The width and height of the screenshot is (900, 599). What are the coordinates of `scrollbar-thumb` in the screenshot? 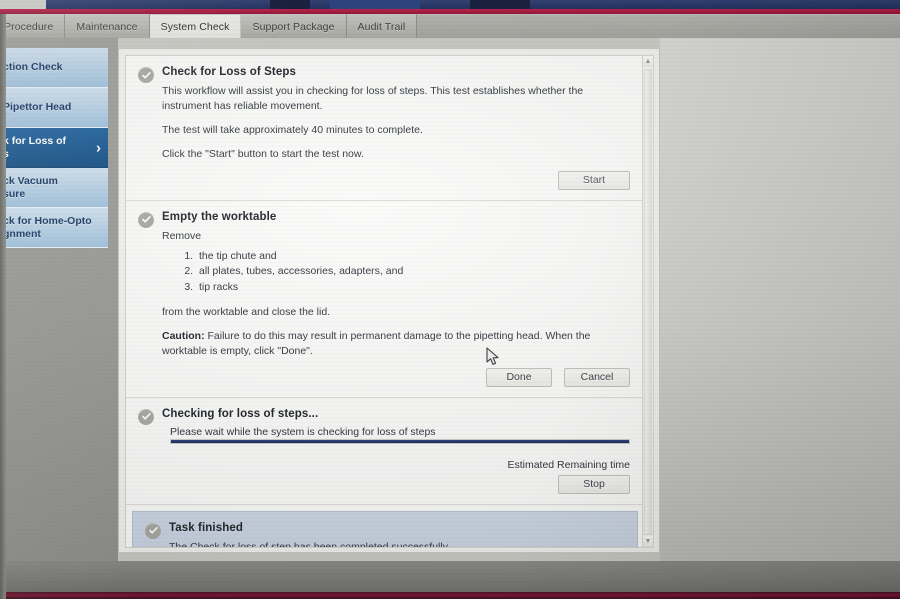 It's located at (648, 302).